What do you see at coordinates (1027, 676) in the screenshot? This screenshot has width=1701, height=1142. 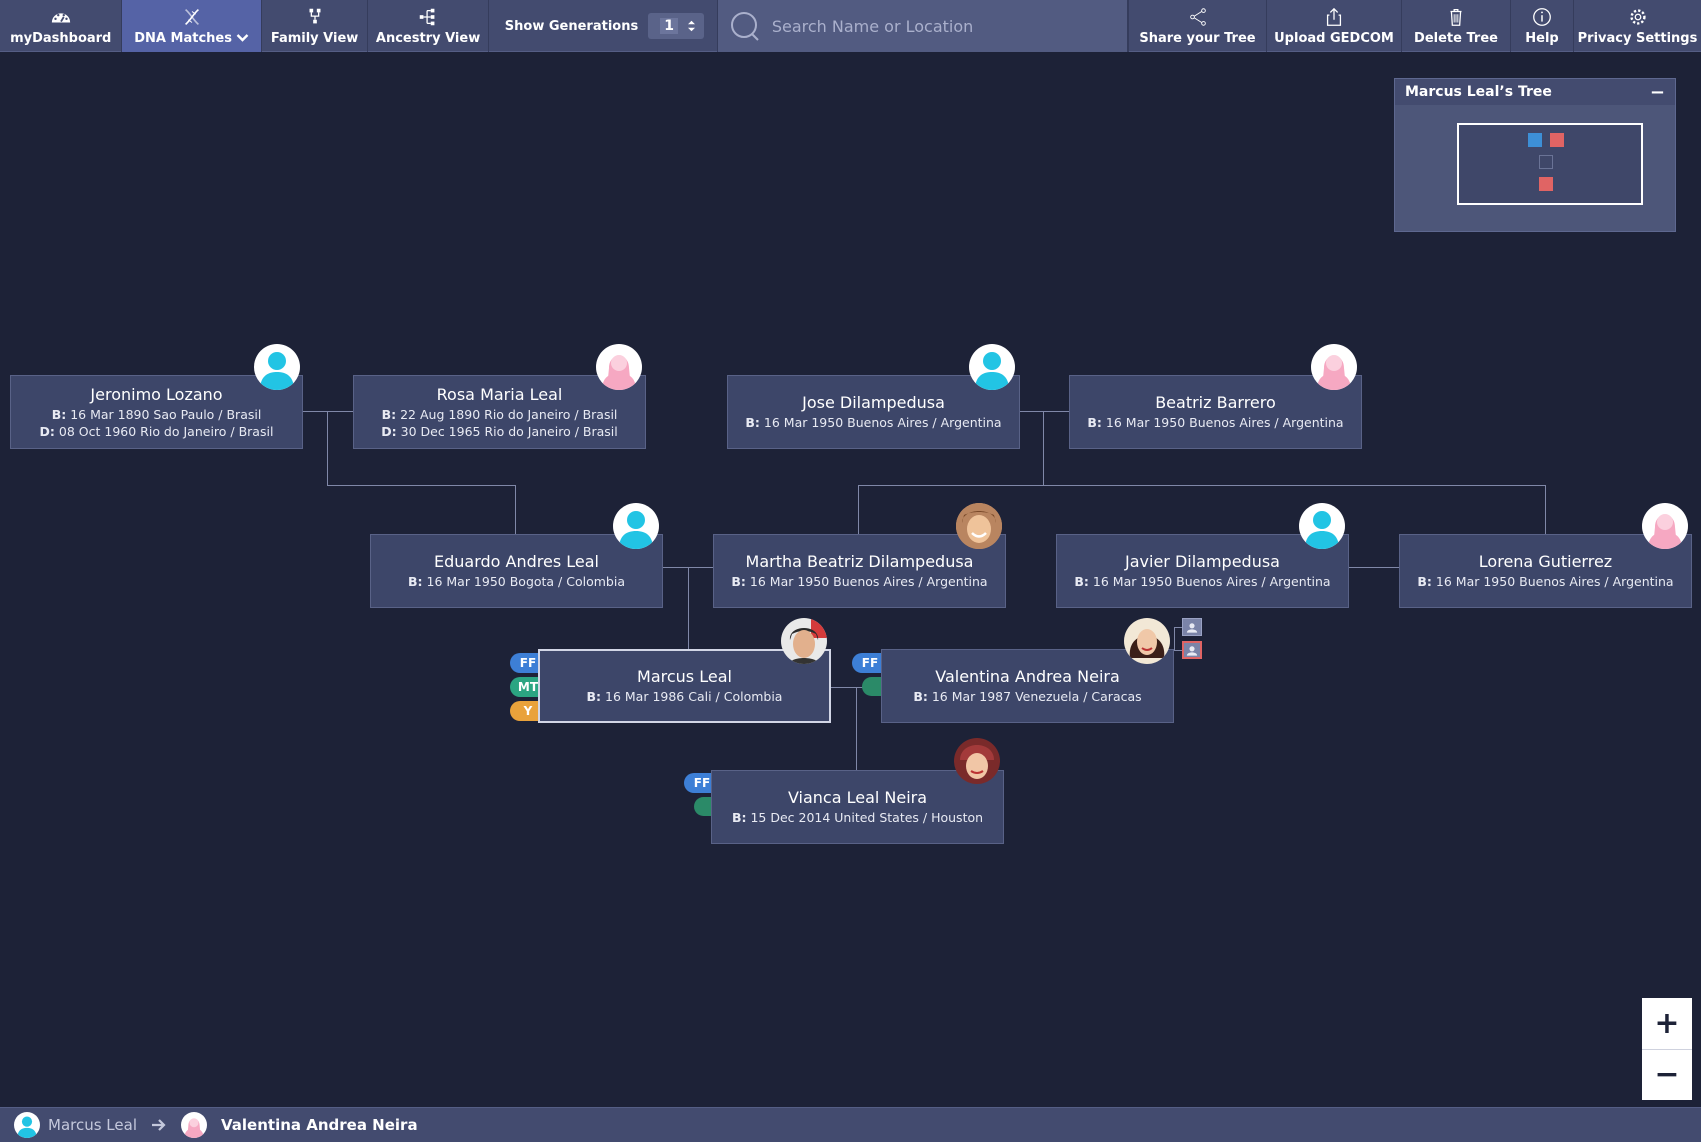 I see `person-name: Valentina Andrea Neira` at bounding box center [1027, 676].